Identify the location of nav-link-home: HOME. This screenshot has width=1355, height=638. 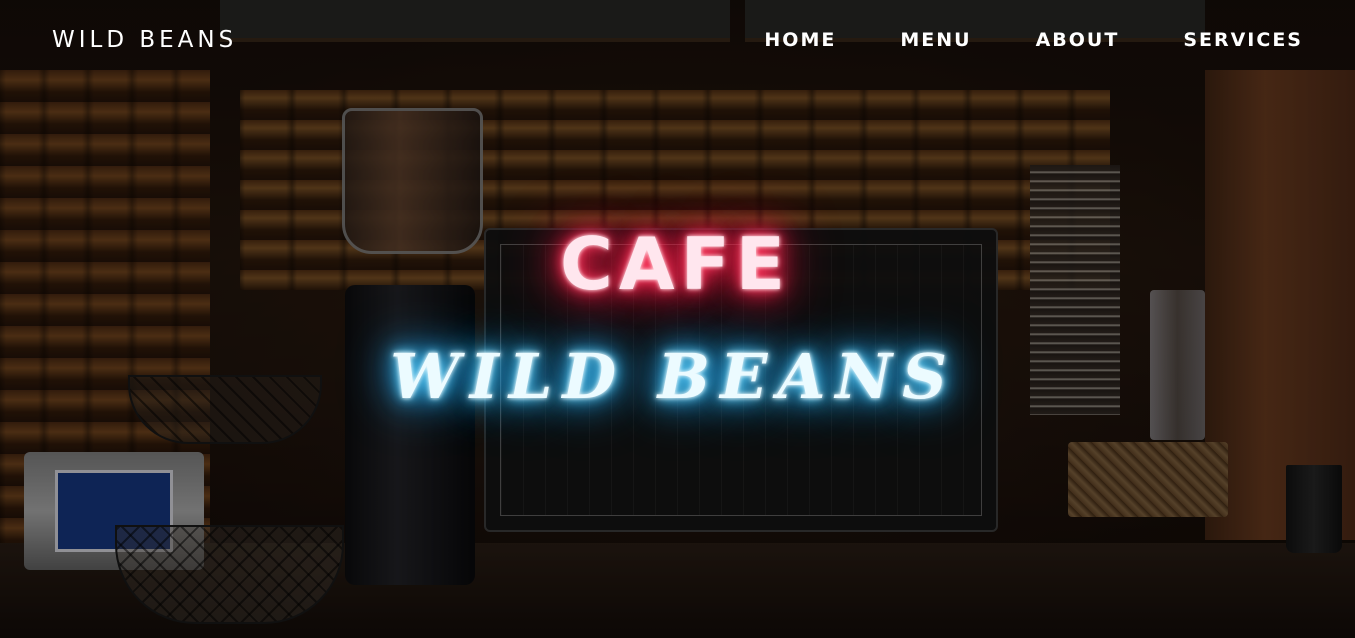
(800, 40).